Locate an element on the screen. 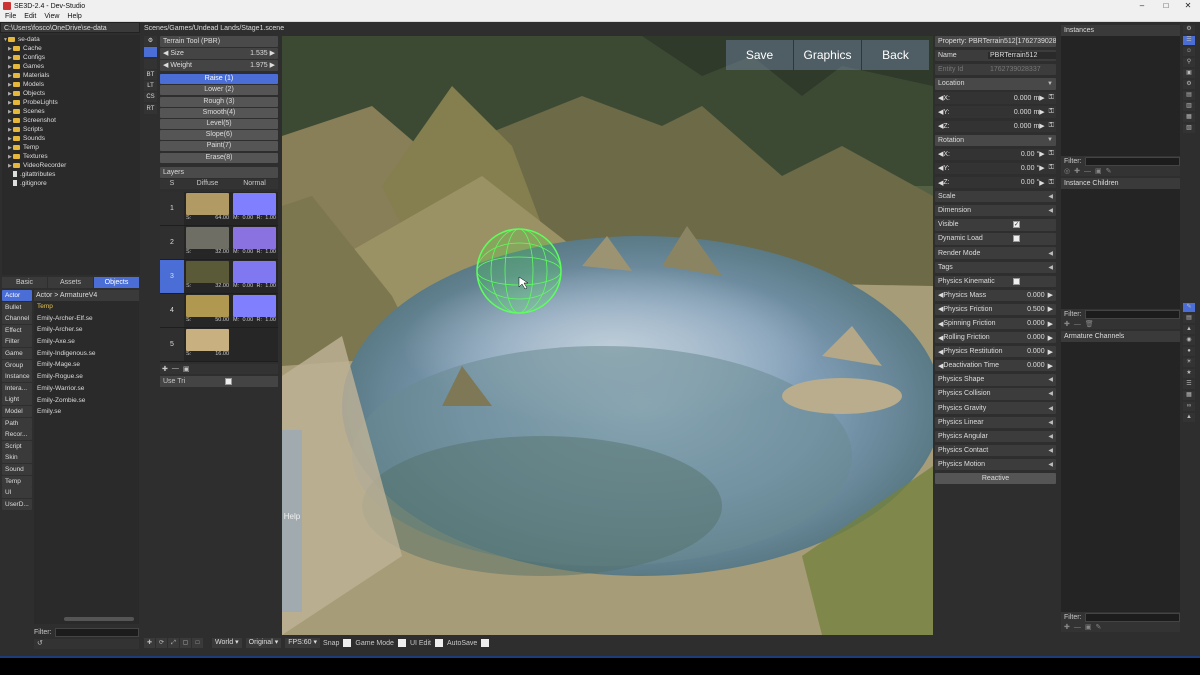 The image size is (1200, 675). edit-icon: ✎ is located at coordinates (1109, 171).